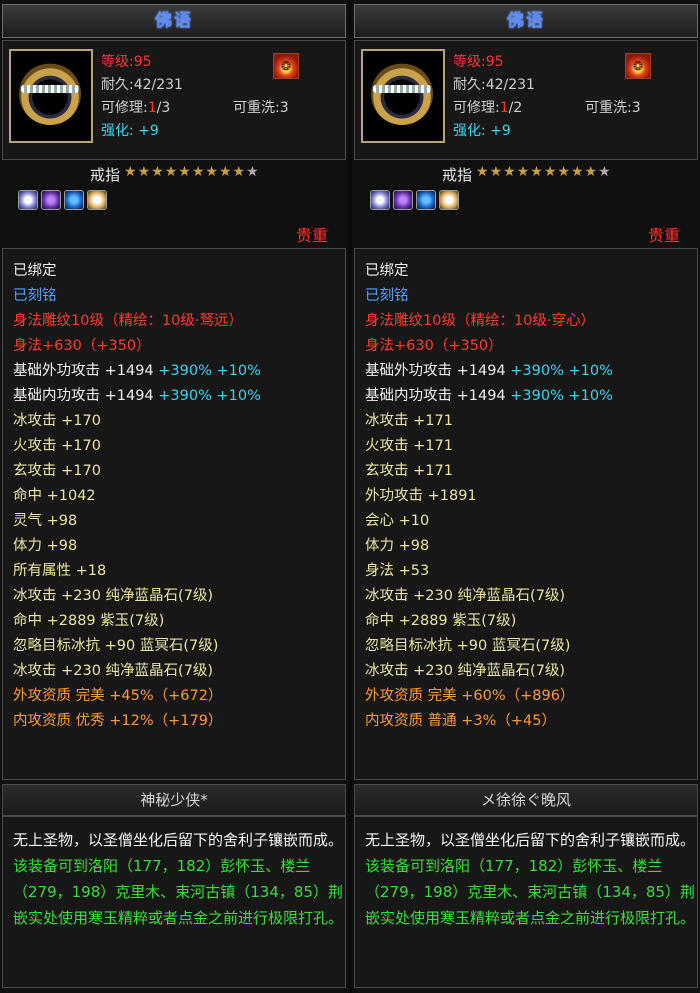 This screenshot has width=700, height=993. What do you see at coordinates (57, 421) in the screenshot?
I see `attribute-label: 冰攻击 +170` at bounding box center [57, 421].